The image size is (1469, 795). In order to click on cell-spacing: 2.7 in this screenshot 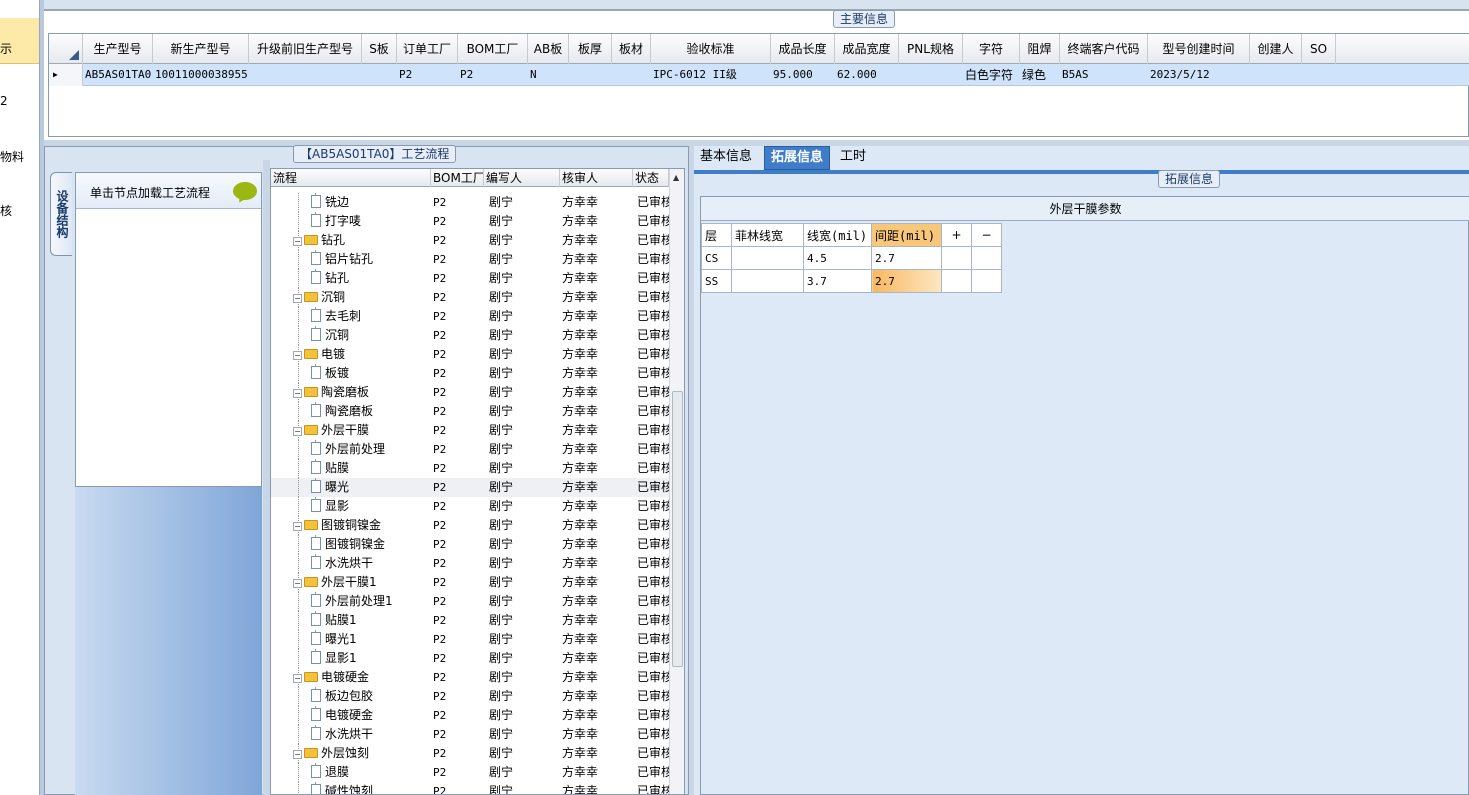, I will do `click(906, 258)`.